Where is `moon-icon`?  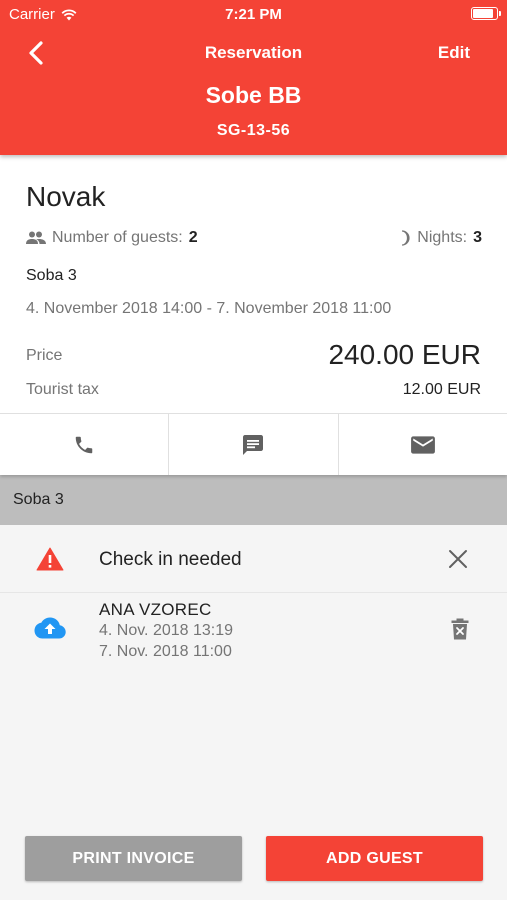
moon-icon is located at coordinates (406, 238).